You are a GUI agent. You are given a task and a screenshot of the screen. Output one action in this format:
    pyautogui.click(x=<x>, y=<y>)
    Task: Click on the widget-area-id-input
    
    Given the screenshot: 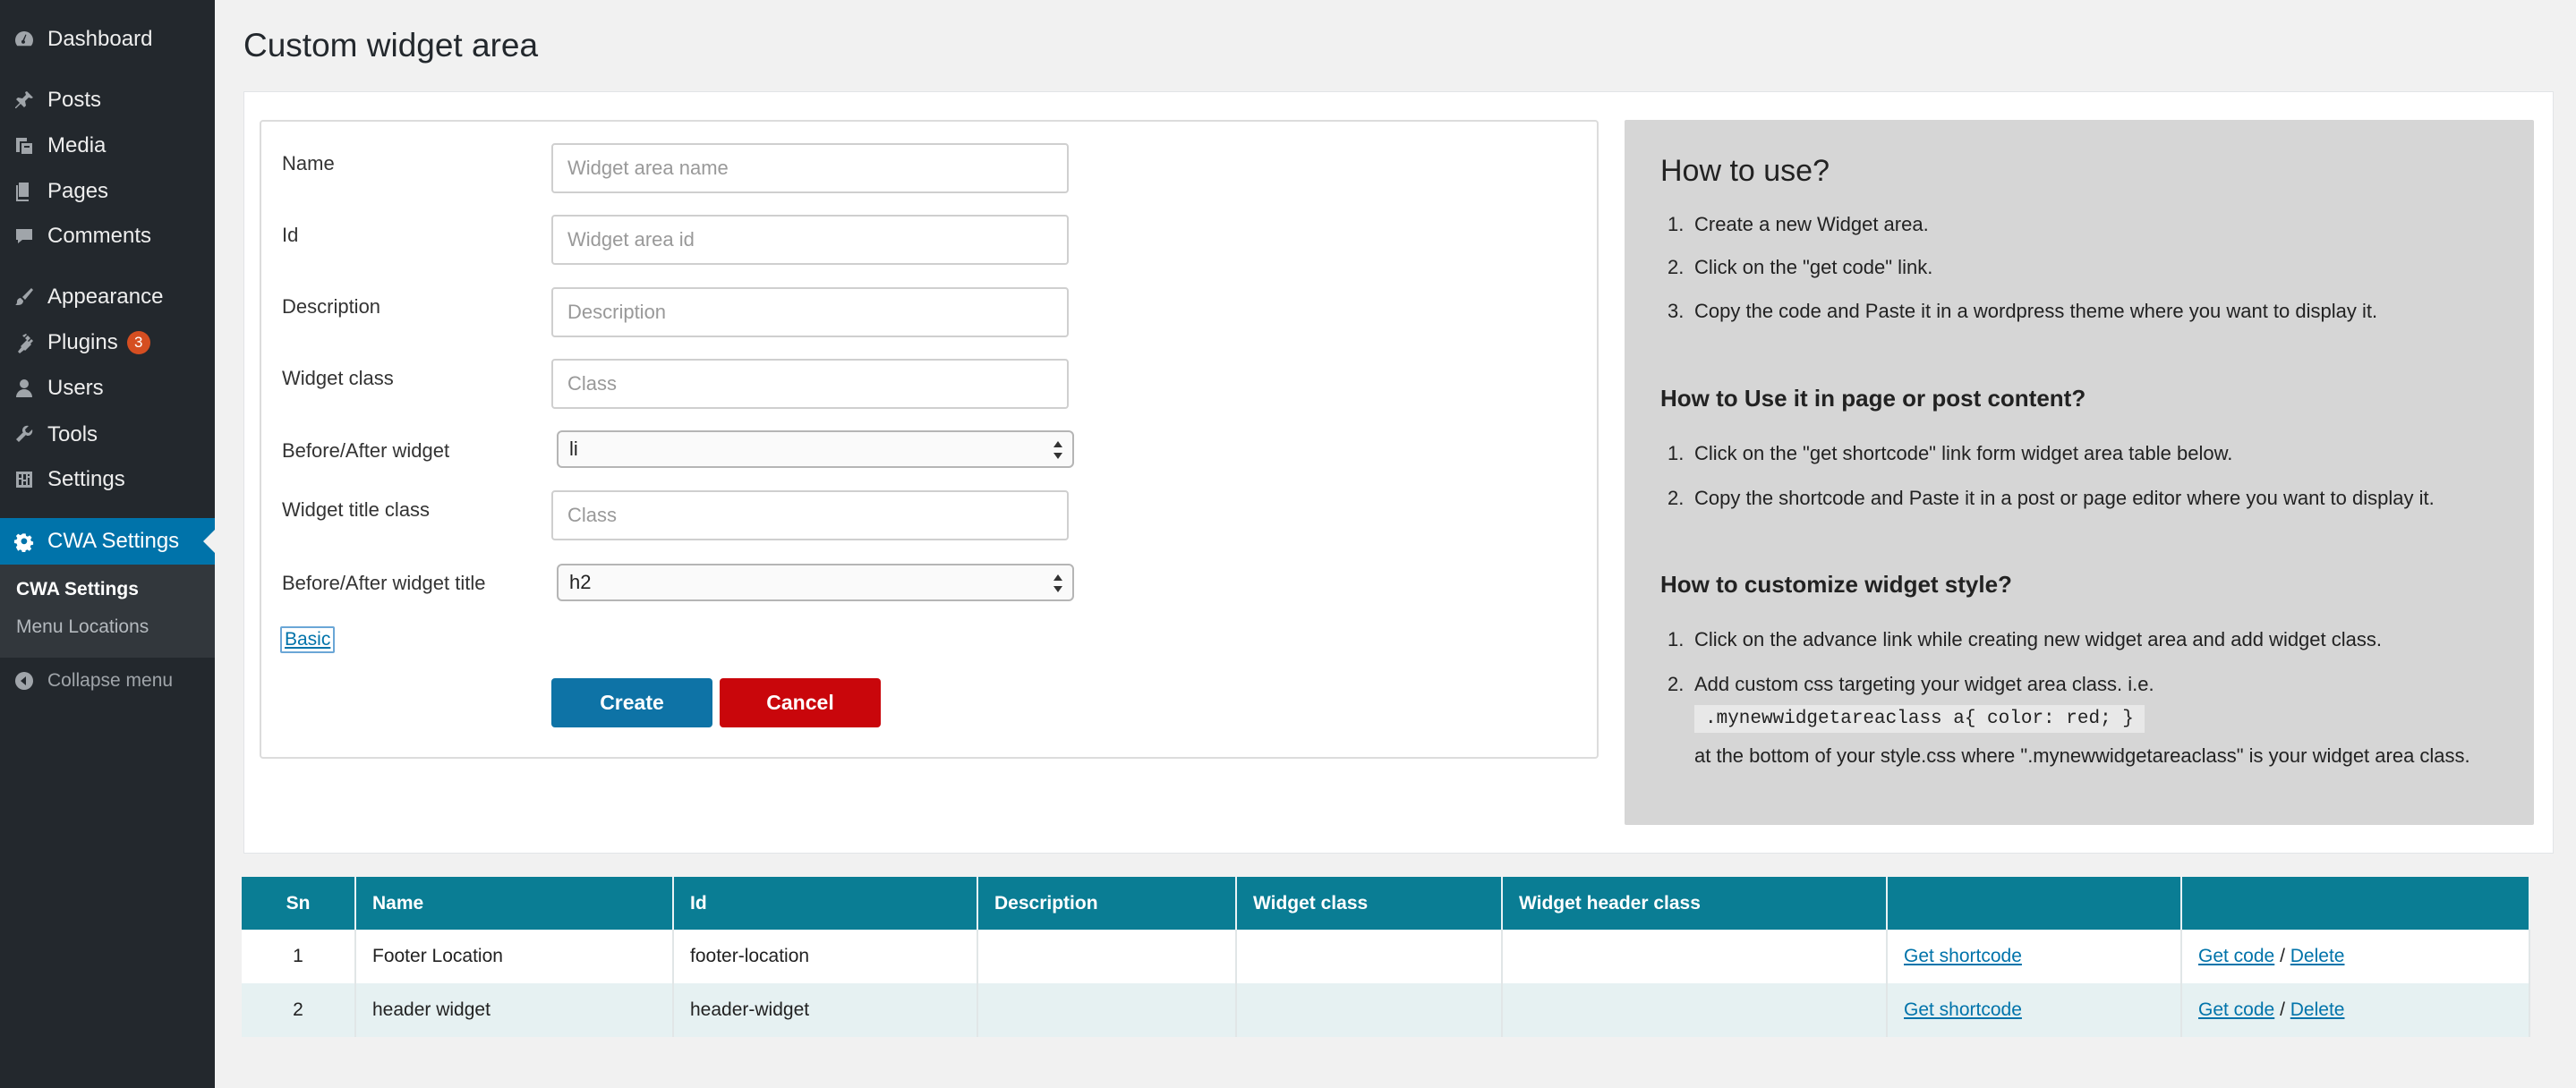 What is the action you would take?
    pyautogui.click(x=810, y=240)
    